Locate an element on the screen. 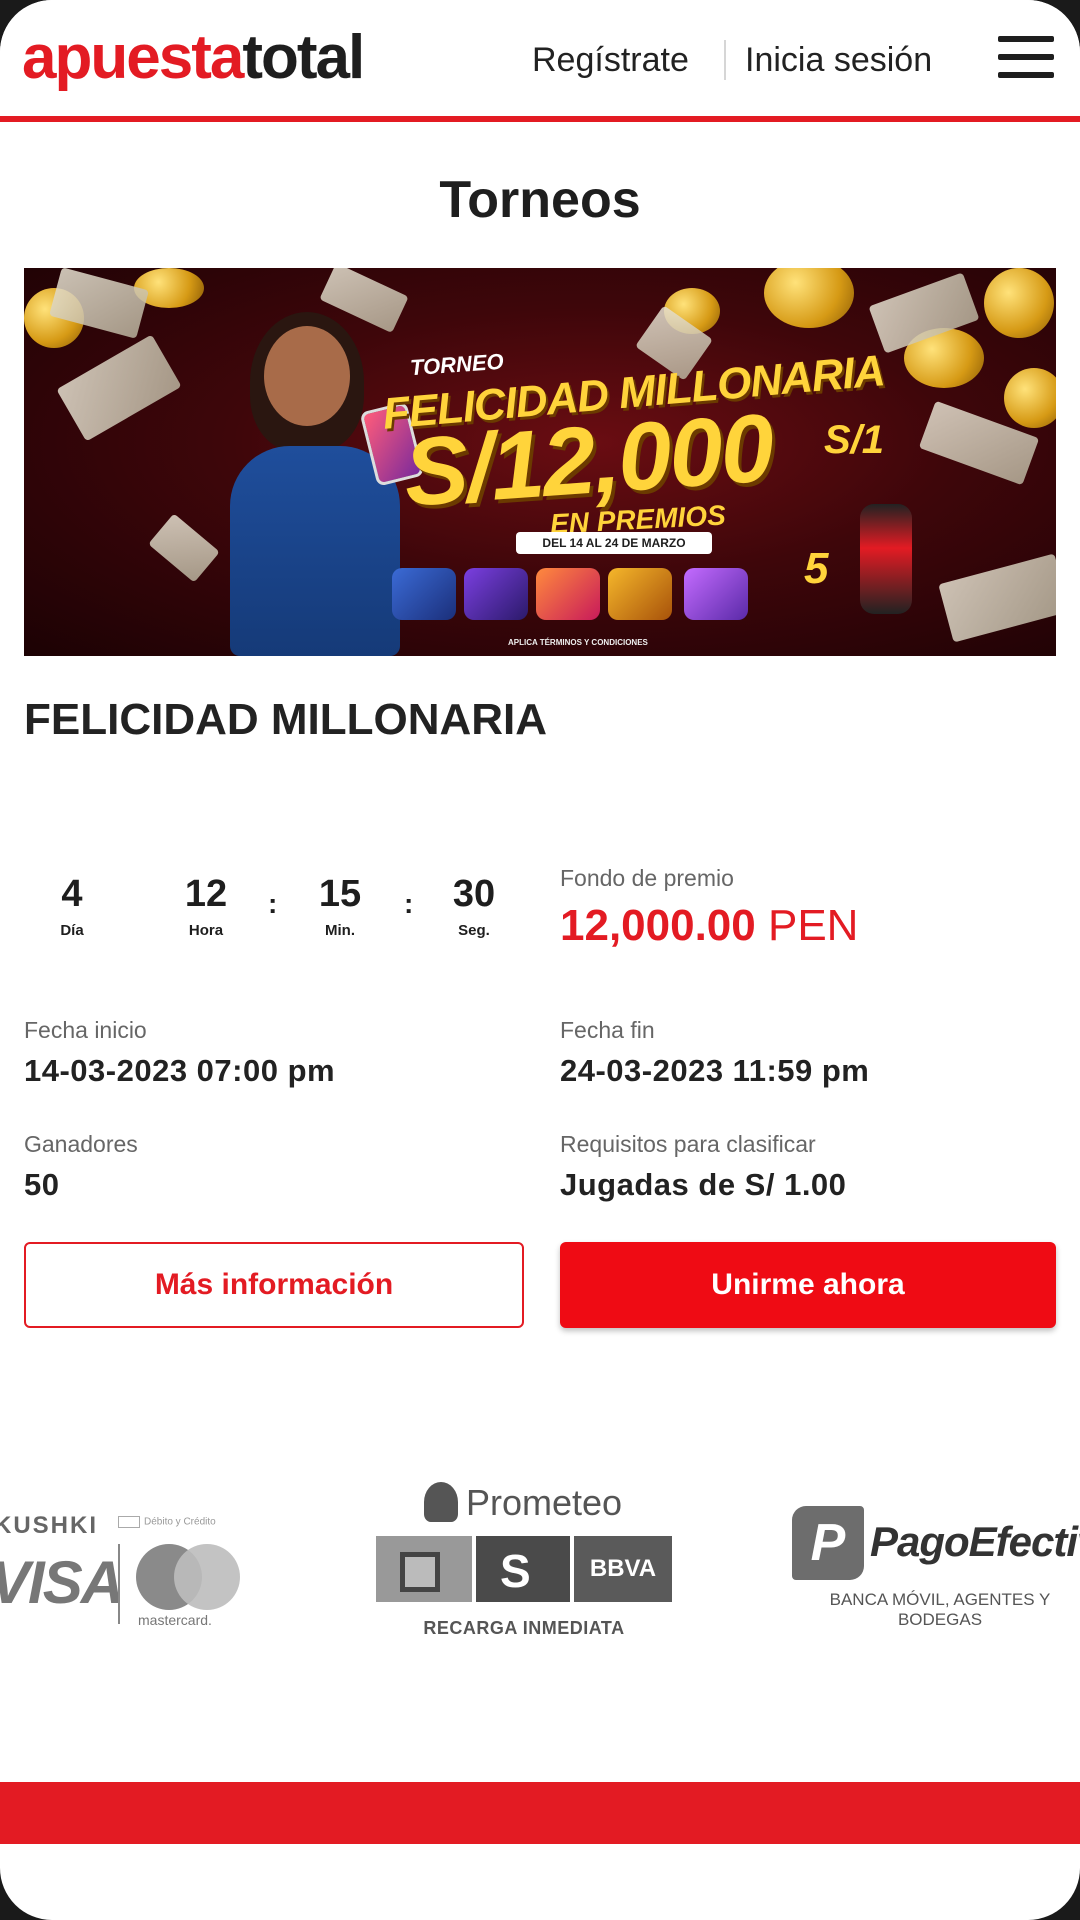  logo-part-1: apuesta is located at coordinates (133, 57).